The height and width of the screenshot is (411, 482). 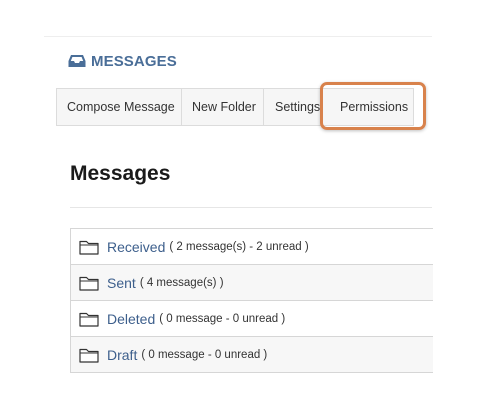 I want to click on tab-compose-message: Compose Message, so click(x=119, y=107).